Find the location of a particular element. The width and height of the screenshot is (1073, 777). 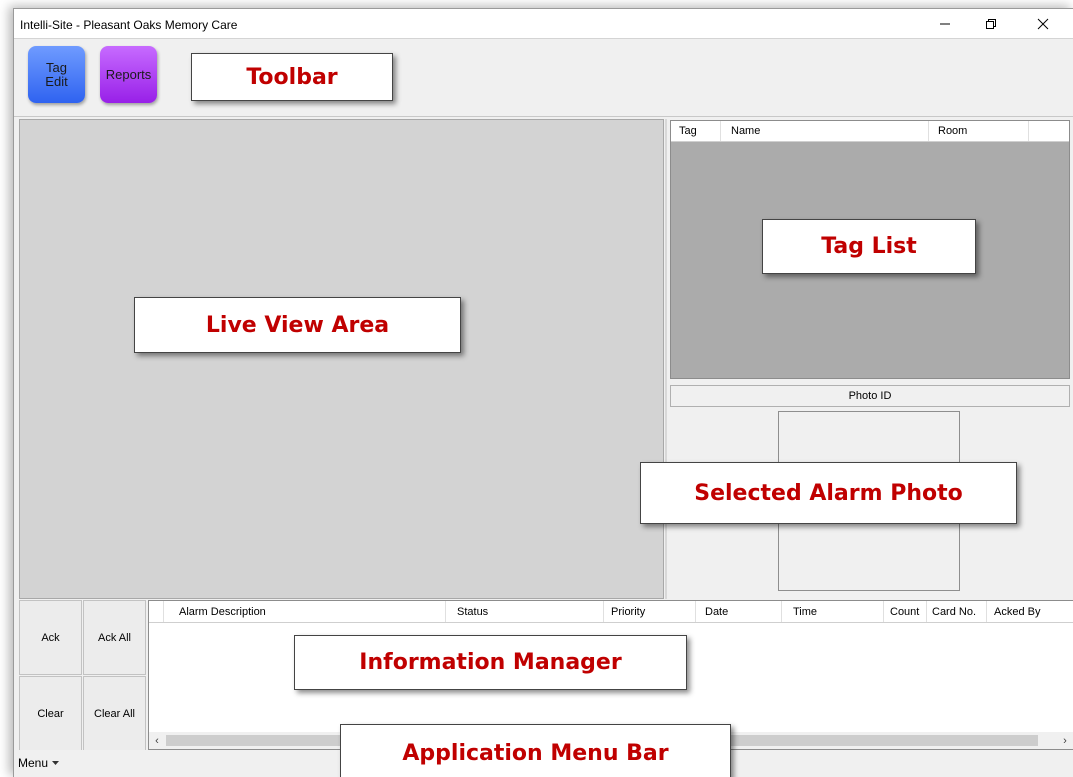

menu-dropdown: Menu is located at coordinates (39, 763).